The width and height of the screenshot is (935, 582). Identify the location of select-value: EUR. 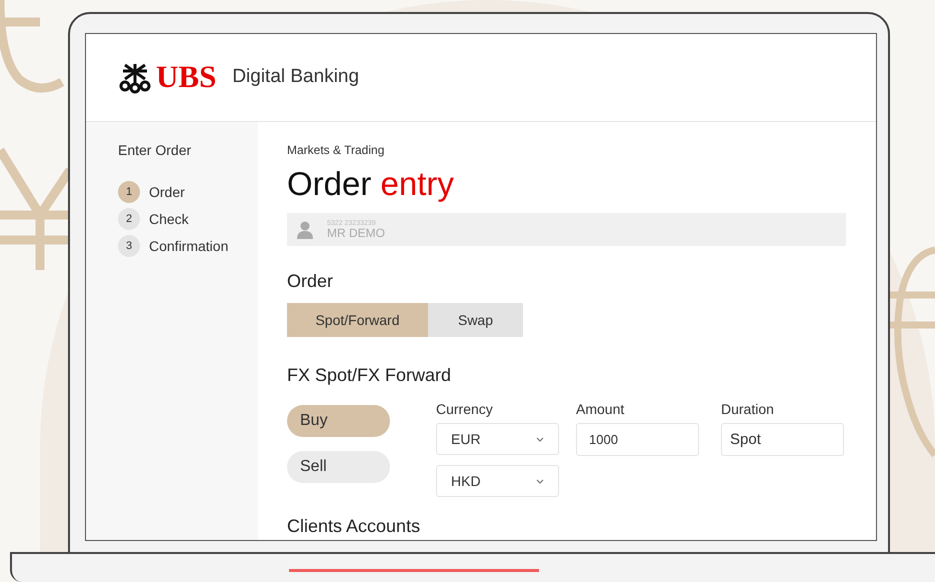
(466, 439).